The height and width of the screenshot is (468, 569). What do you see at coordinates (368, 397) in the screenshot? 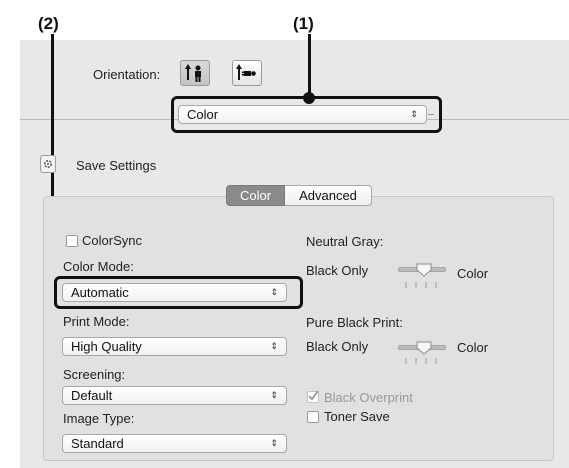
I see `black-overprint-label: Black Overprint` at bounding box center [368, 397].